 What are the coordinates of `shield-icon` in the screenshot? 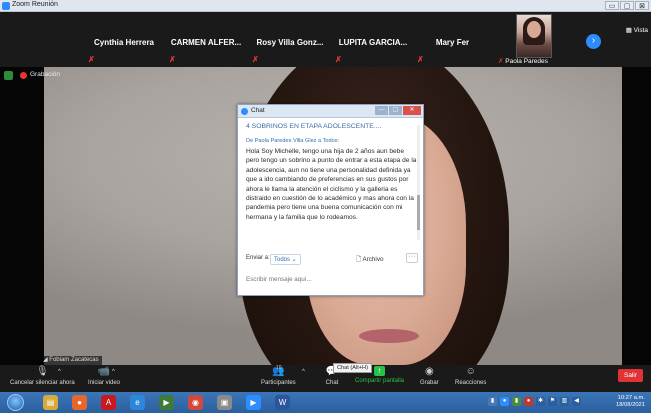 It's located at (8, 75).